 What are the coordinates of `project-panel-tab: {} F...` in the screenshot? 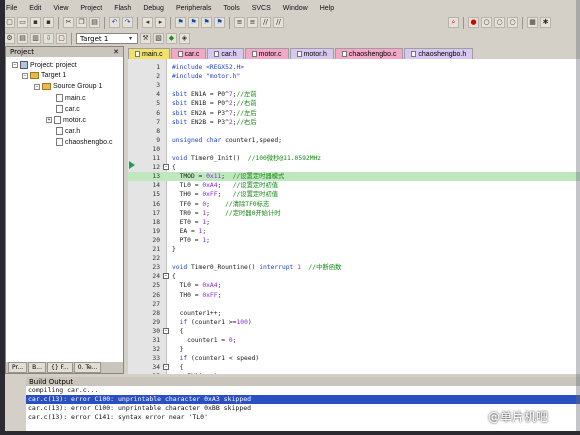 It's located at (60, 367).